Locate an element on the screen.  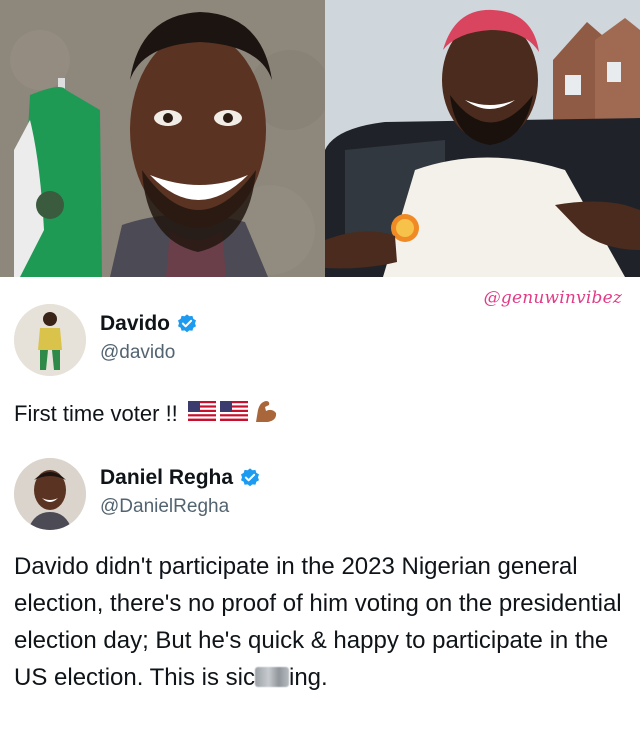
watermark: @genuwinvibez is located at coordinates (552, 298).